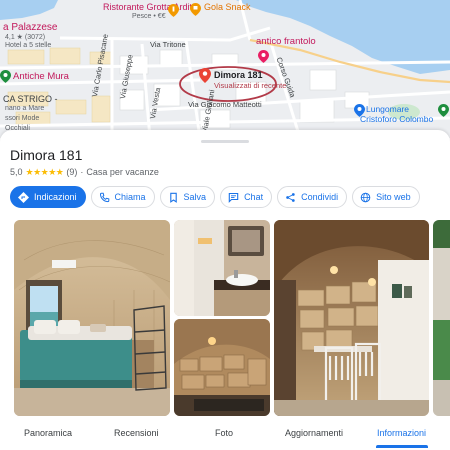 The image size is (450, 450). I want to click on tab-panoramica: Panoramica, so click(48, 433).